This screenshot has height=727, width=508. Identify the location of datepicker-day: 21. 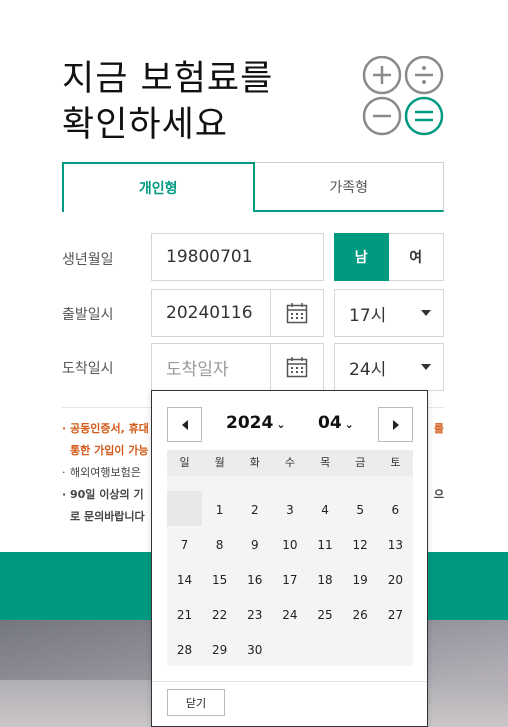
(184, 615).